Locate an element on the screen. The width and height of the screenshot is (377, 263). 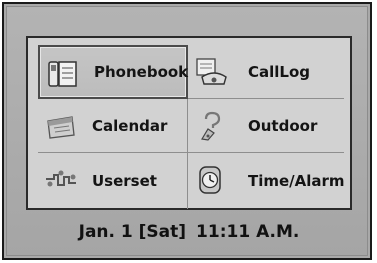
menu-item-outdoor: Outdoor is located at coordinates (266, 126).